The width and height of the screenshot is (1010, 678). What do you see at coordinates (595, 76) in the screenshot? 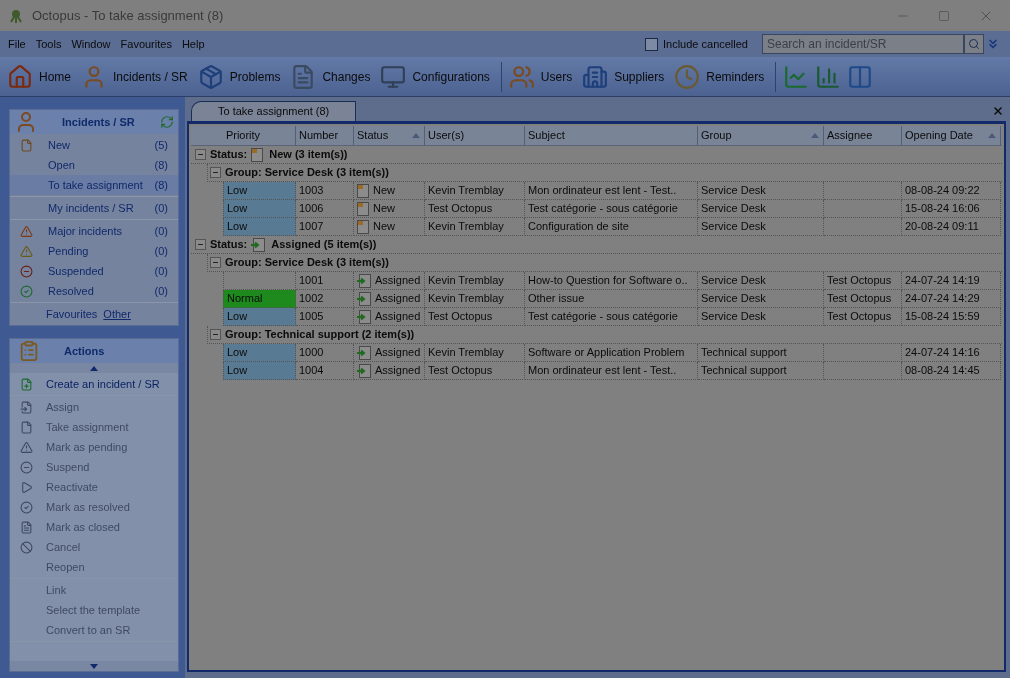
I see `building-icon` at bounding box center [595, 76].